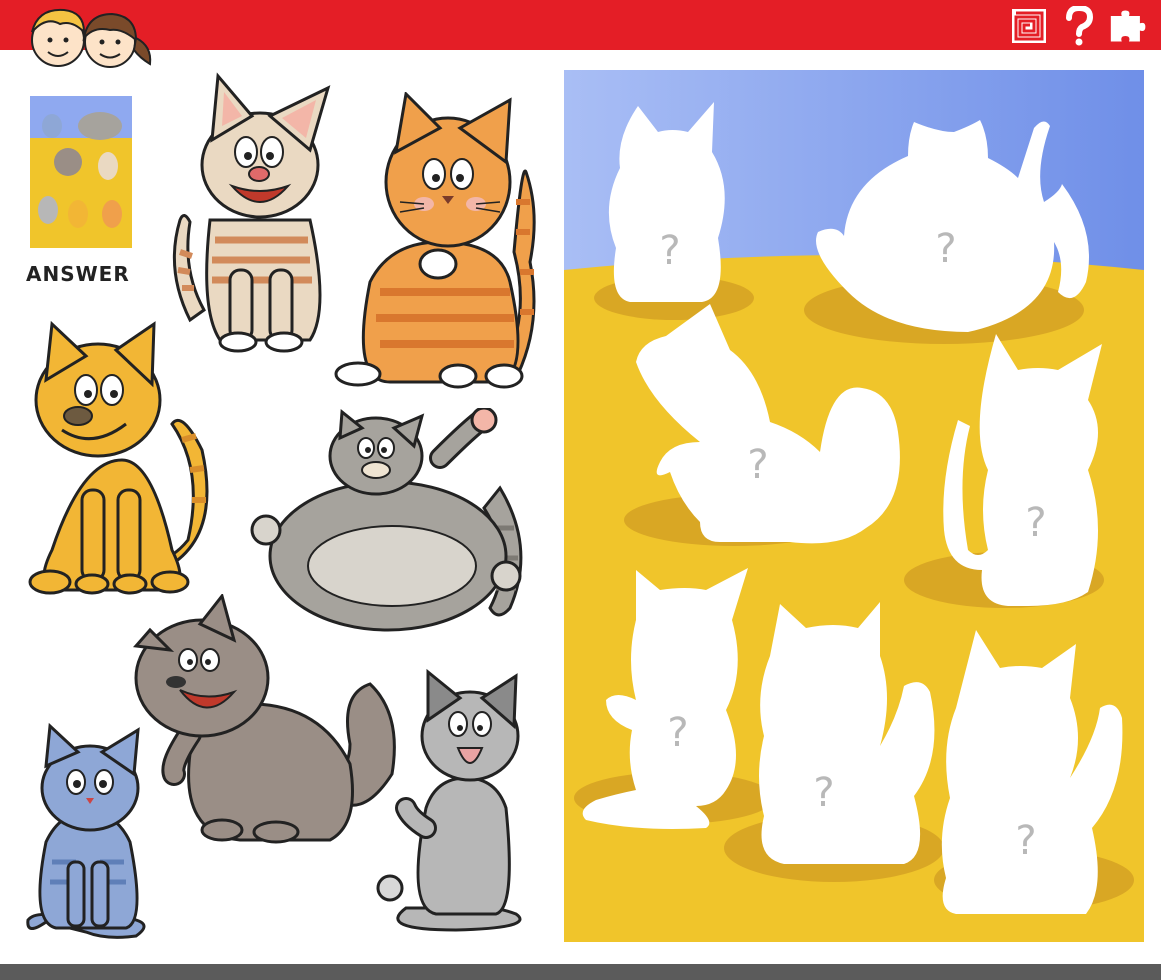 The width and height of the screenshot is (1161, 980). What do you see at coordinates (87, 832) in the screenshot?
I see `blue-kitten` at bounding box center [87, 832].